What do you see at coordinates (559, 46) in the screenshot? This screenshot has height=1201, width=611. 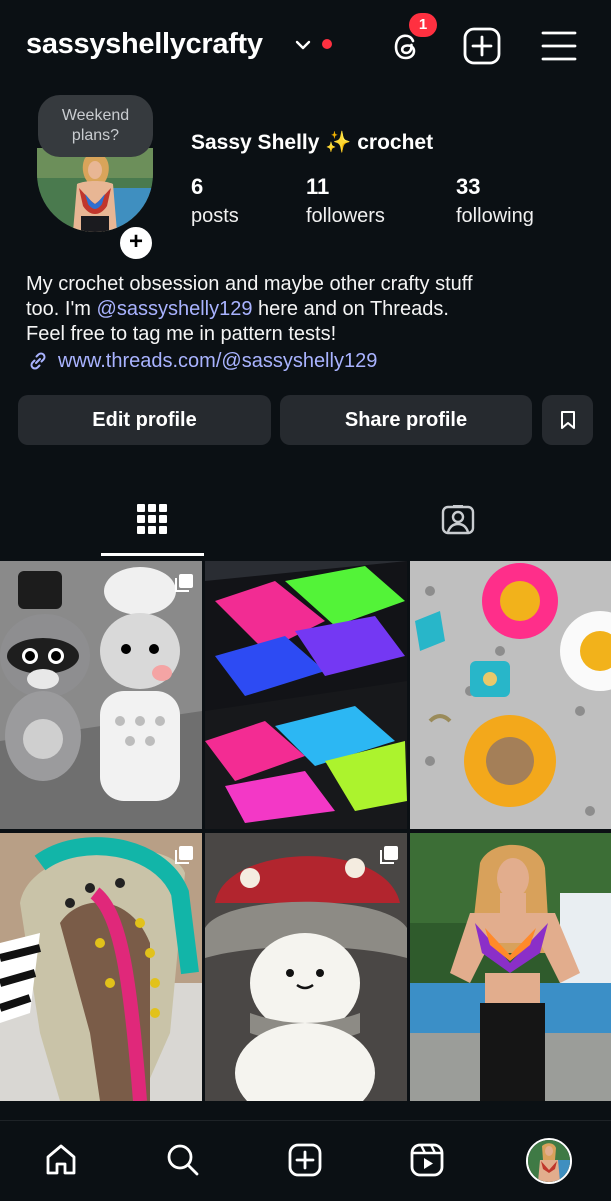 I see `menu-icon` at bounding box center [559, 46].